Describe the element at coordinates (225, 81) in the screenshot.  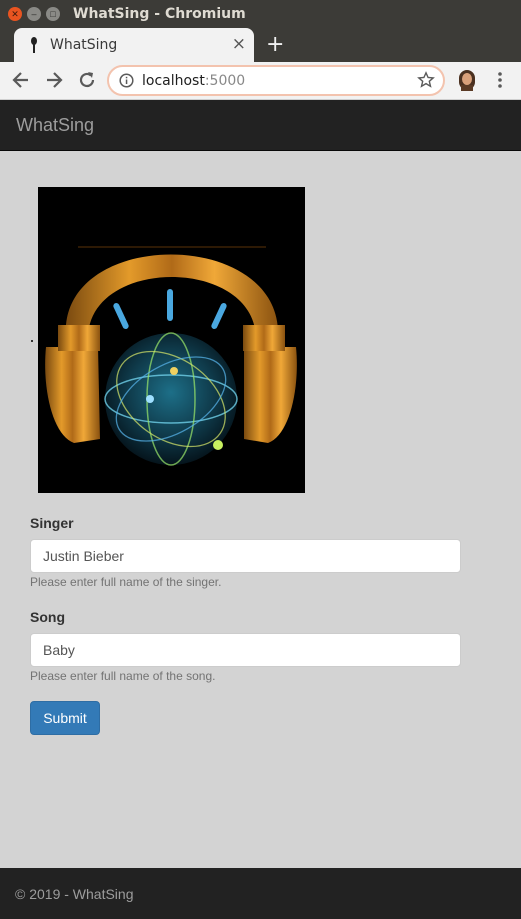
I see `url-port: :5000` at that location.